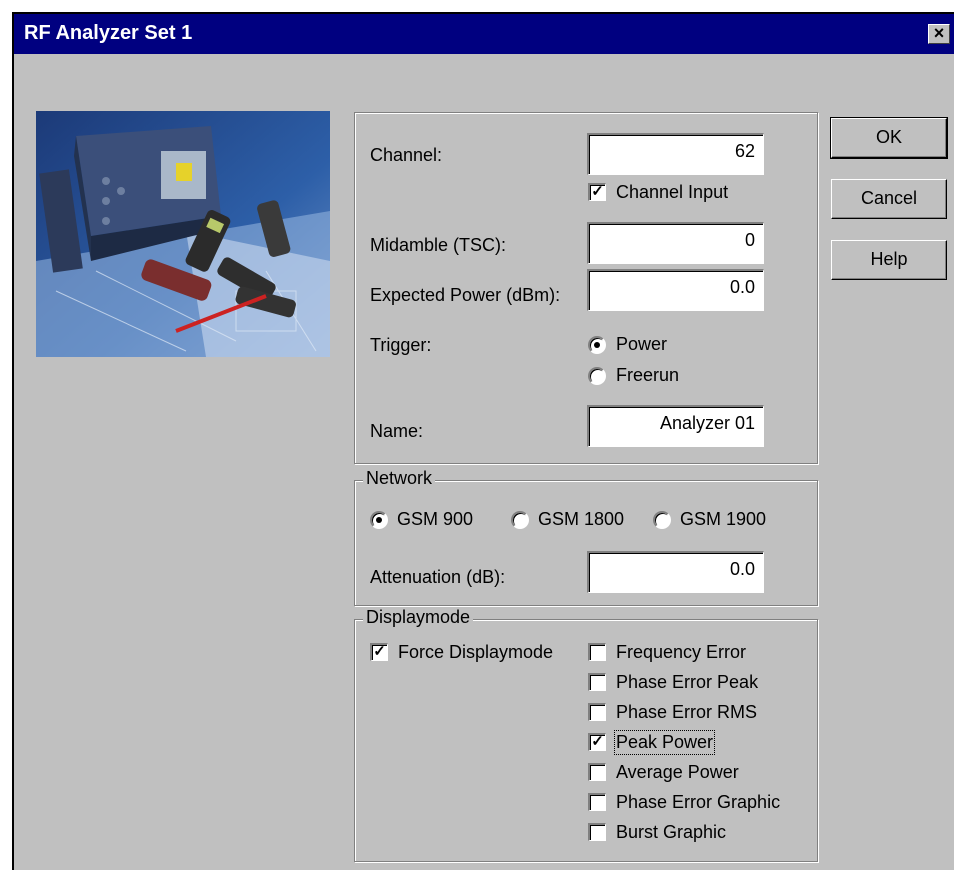 The height and width of the screenshot is (870, 954). I want to click on gsm900-radio, so click(379, 520).